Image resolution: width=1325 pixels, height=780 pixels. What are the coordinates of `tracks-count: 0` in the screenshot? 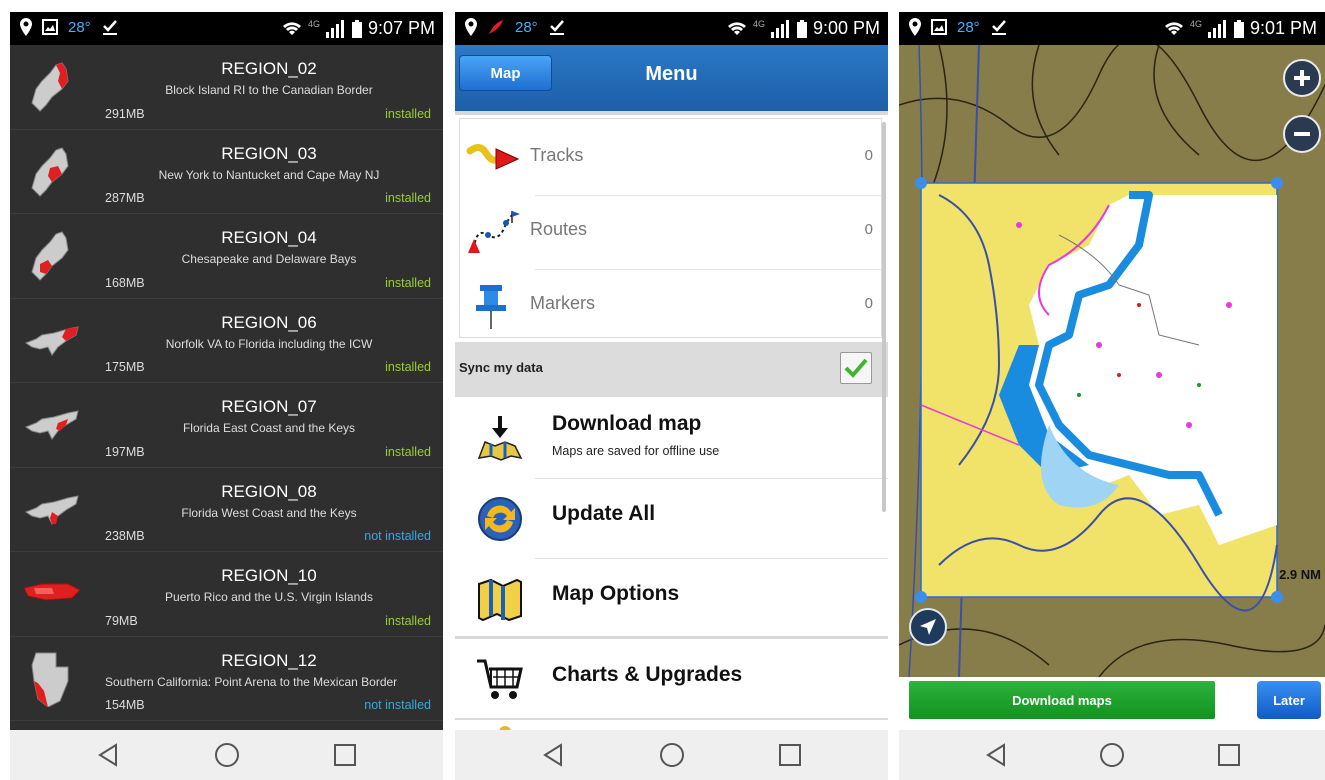 It's located at (868, 155).